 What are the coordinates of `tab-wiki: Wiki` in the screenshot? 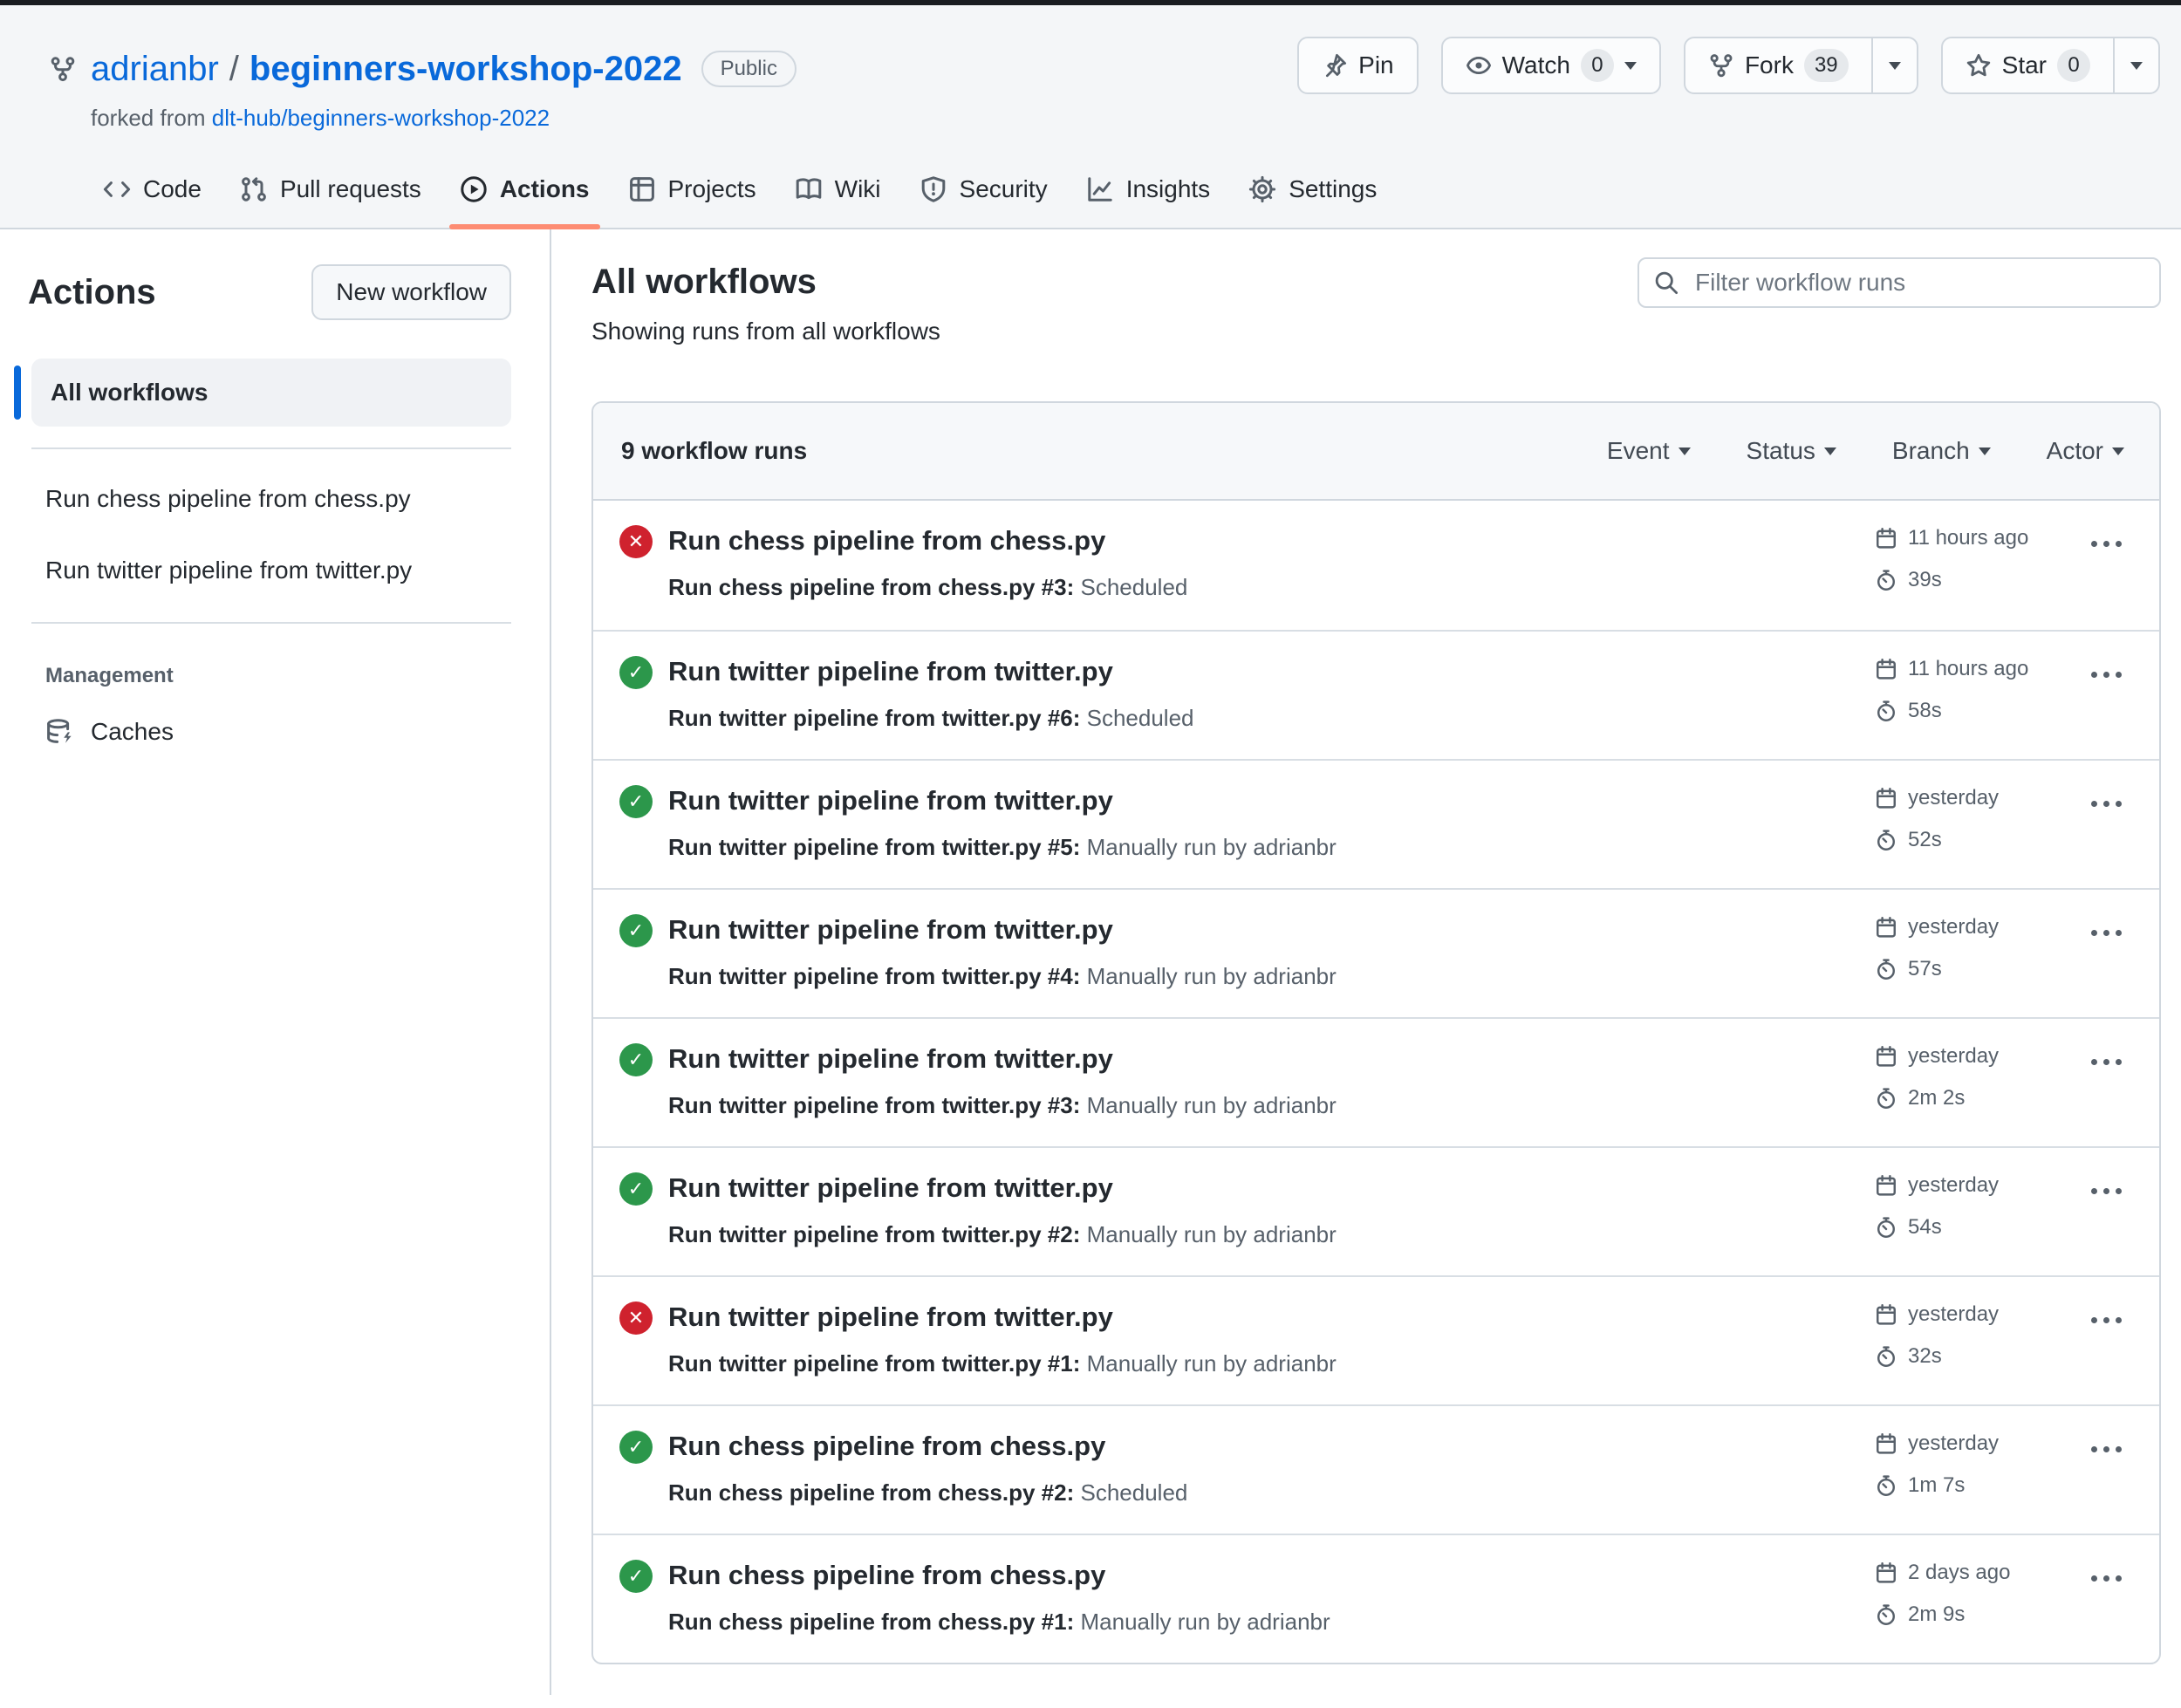 It's located at (838, 190).